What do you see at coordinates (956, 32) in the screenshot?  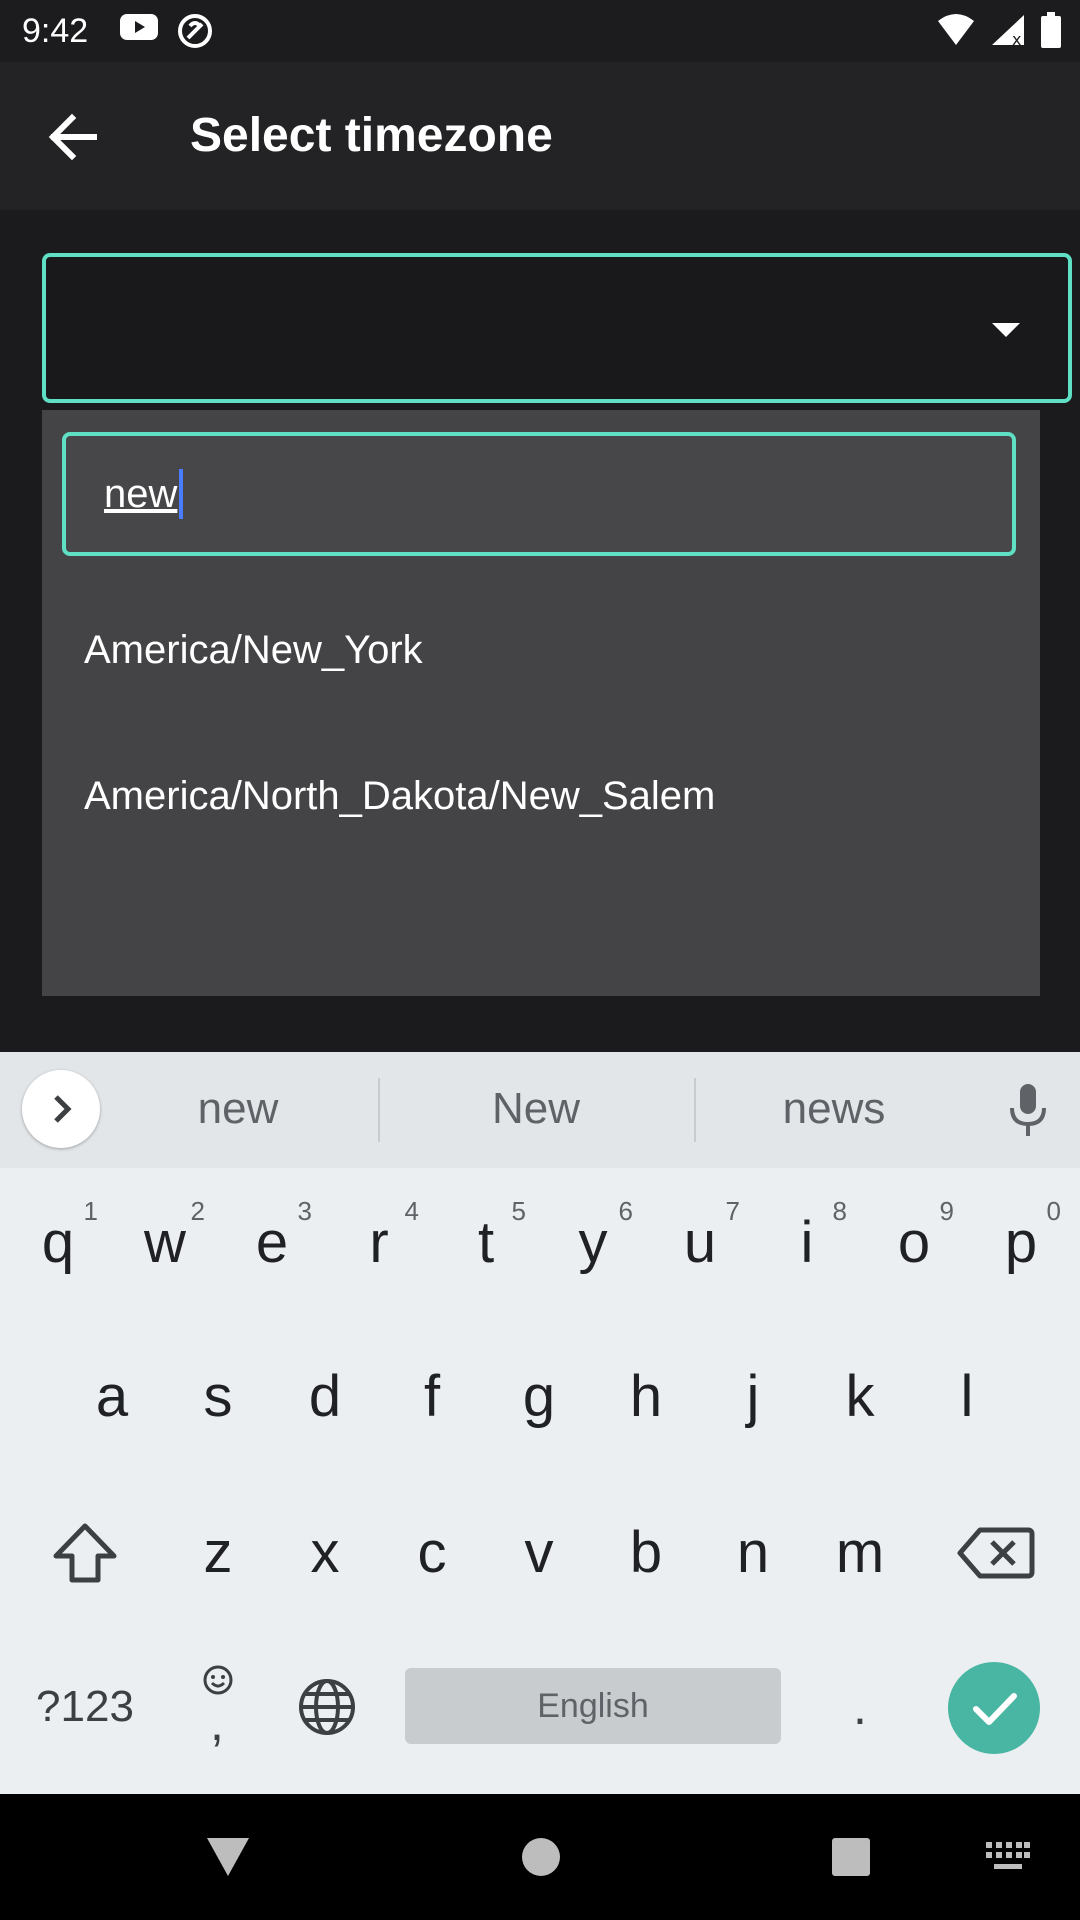 I see `wifi-icon` at bounding box center [956, 32].